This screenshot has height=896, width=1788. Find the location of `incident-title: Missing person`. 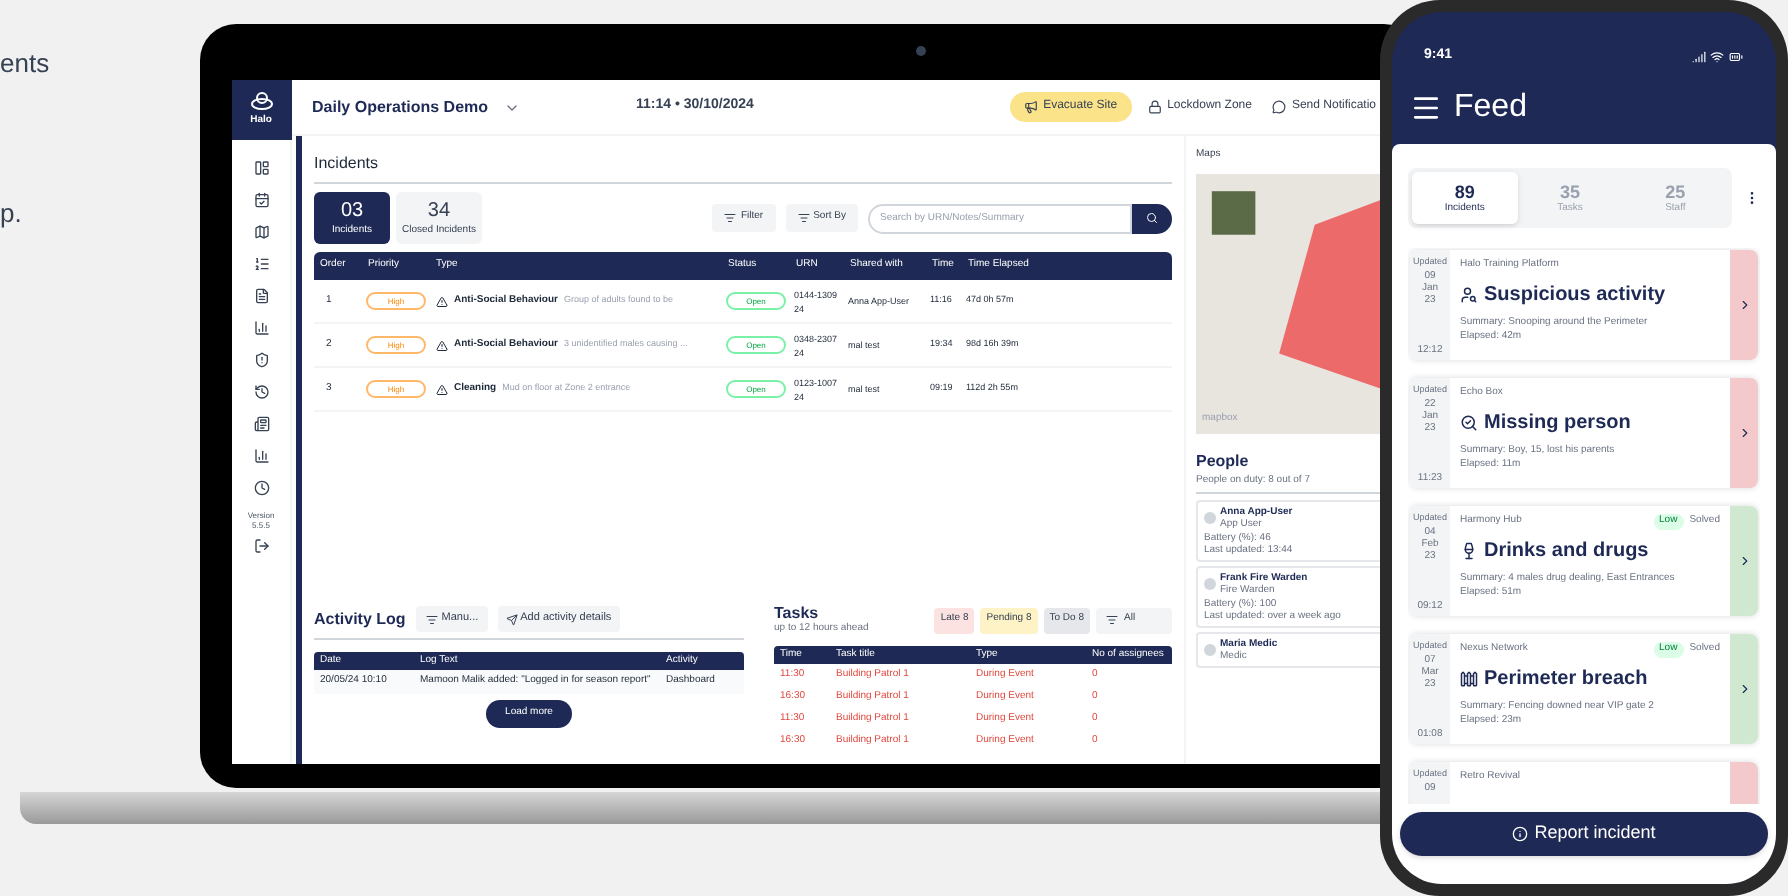

incident-title: Missing person is located at coordinates (1557, 423).